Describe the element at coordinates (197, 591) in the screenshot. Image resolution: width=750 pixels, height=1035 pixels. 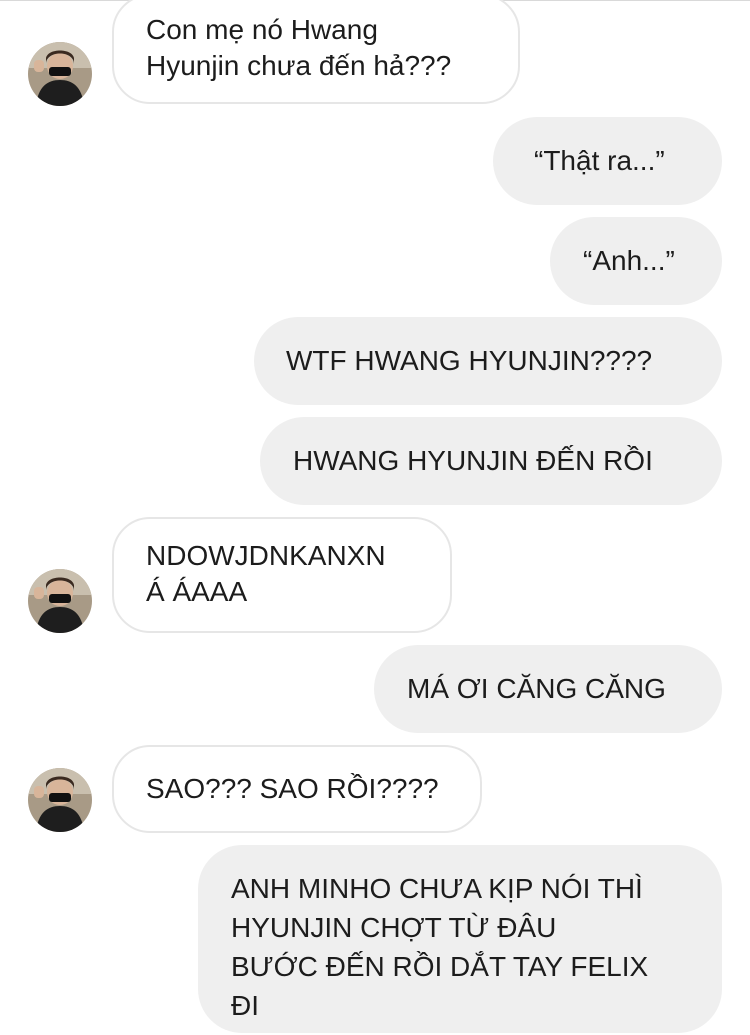
I see `message-text: Á ÁAAA` at that location.